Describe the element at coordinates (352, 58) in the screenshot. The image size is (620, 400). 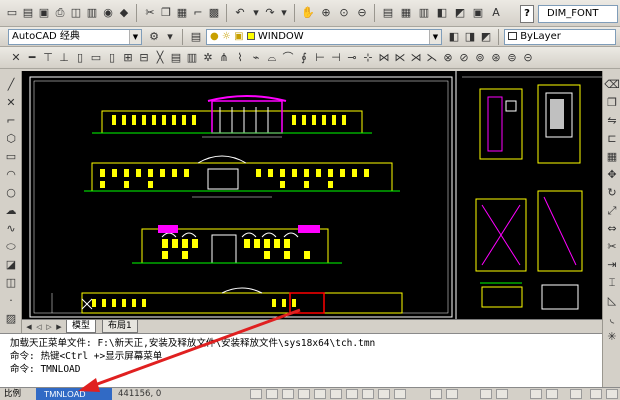
I see `tool-22-icon: ⊸` at that location.